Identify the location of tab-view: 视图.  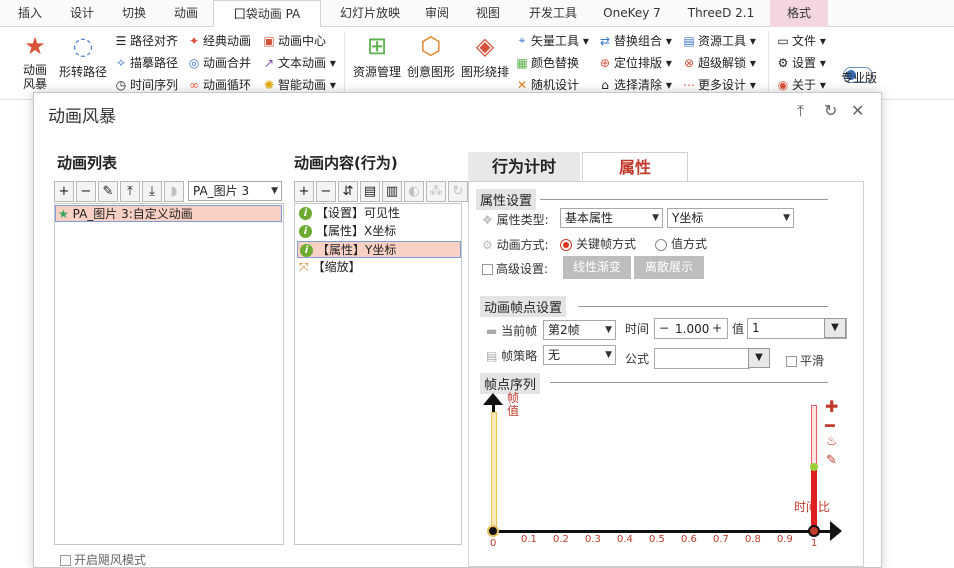
(488, 13).